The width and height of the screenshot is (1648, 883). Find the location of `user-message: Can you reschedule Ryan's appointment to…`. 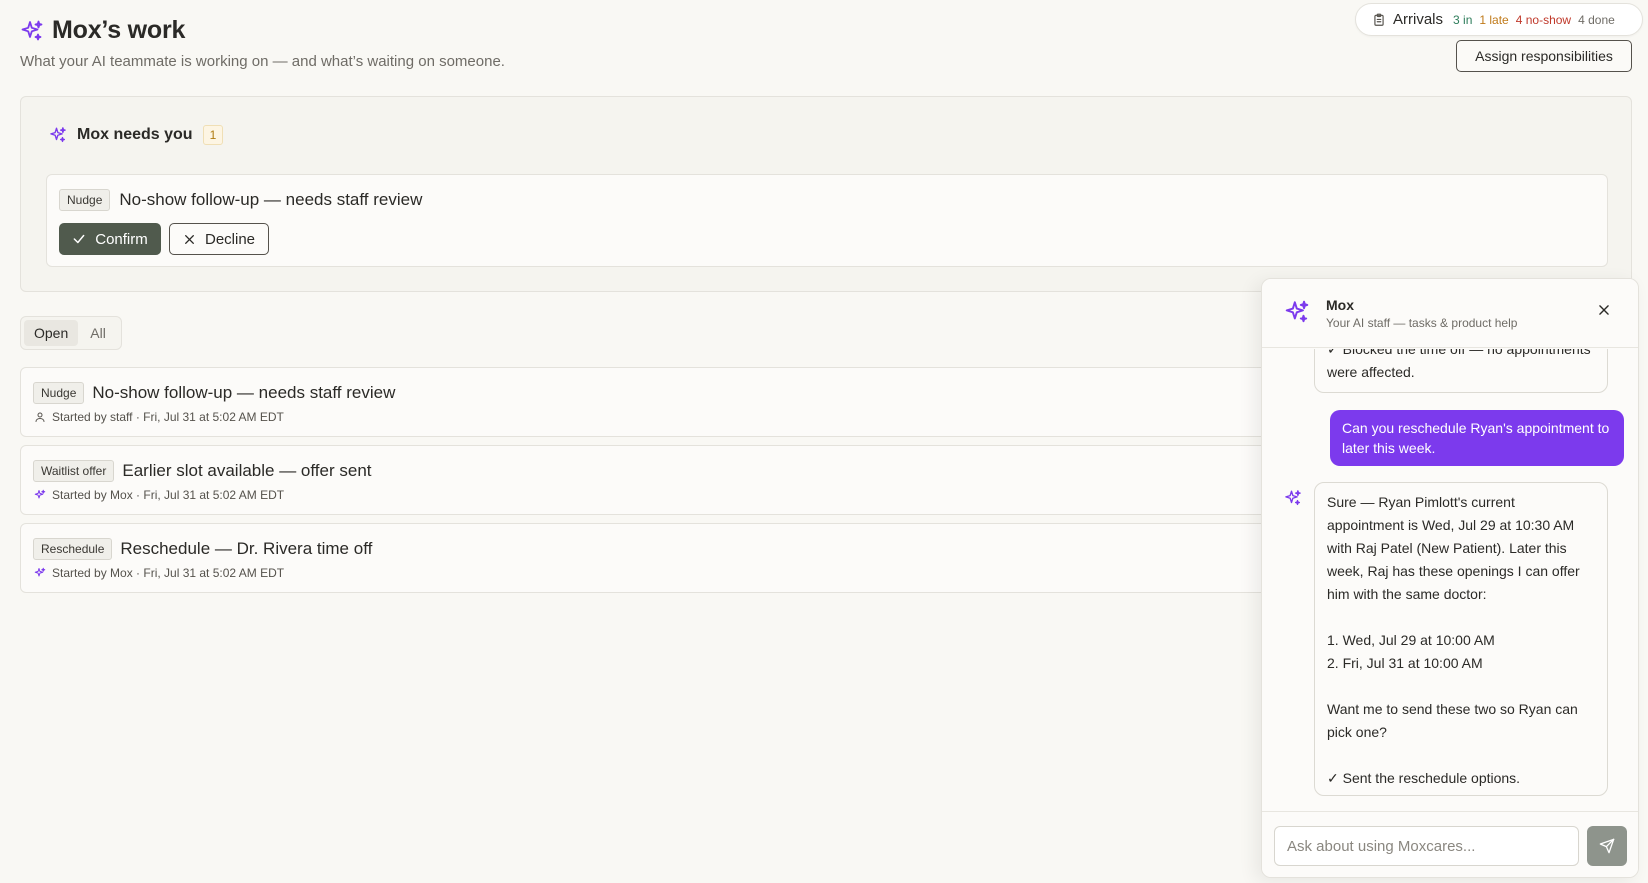

user-message: Can you reschedule Ryan's appointment to… is located at coordinates (1477, 438).